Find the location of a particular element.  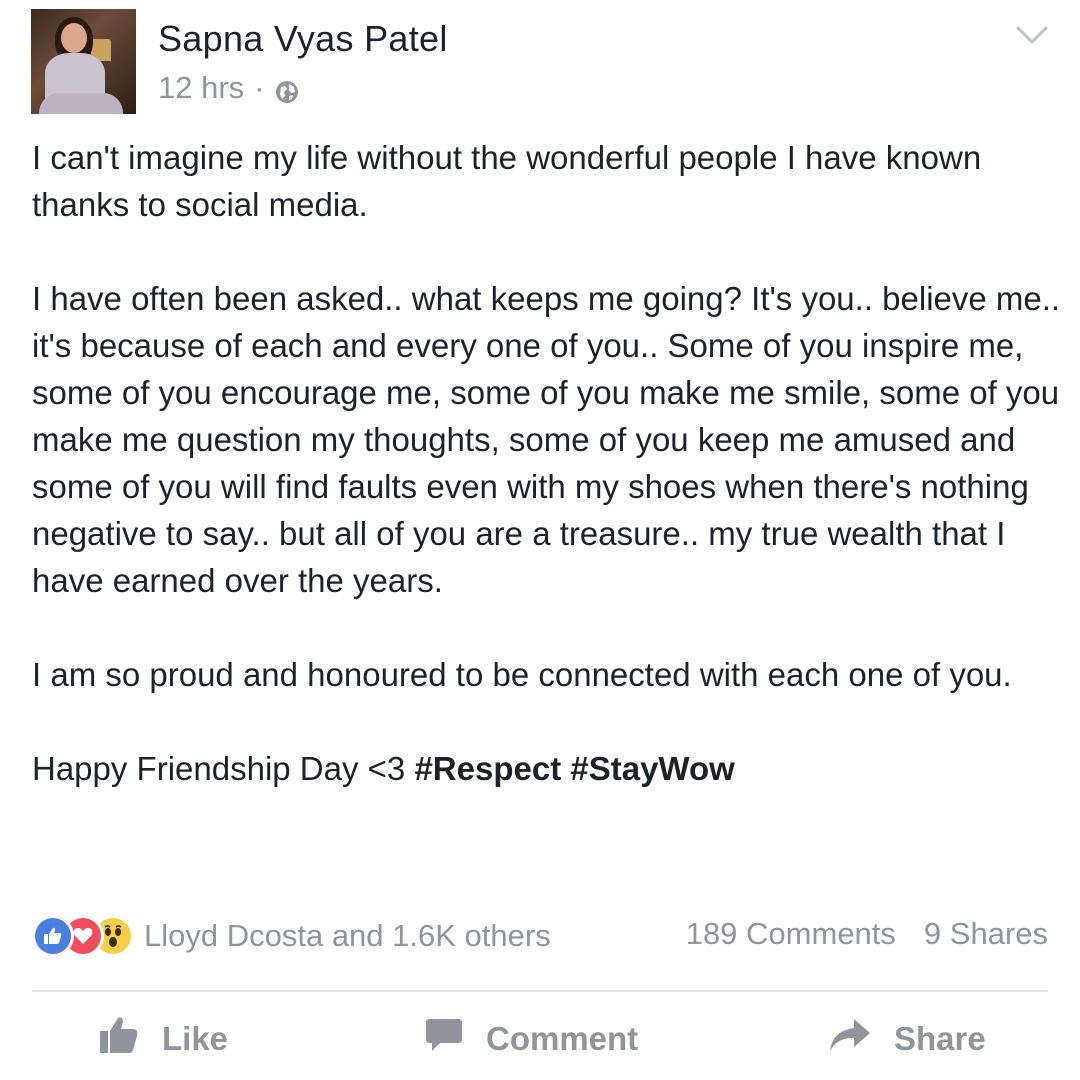

share-button: Share is located at coordinates (907, 1039).